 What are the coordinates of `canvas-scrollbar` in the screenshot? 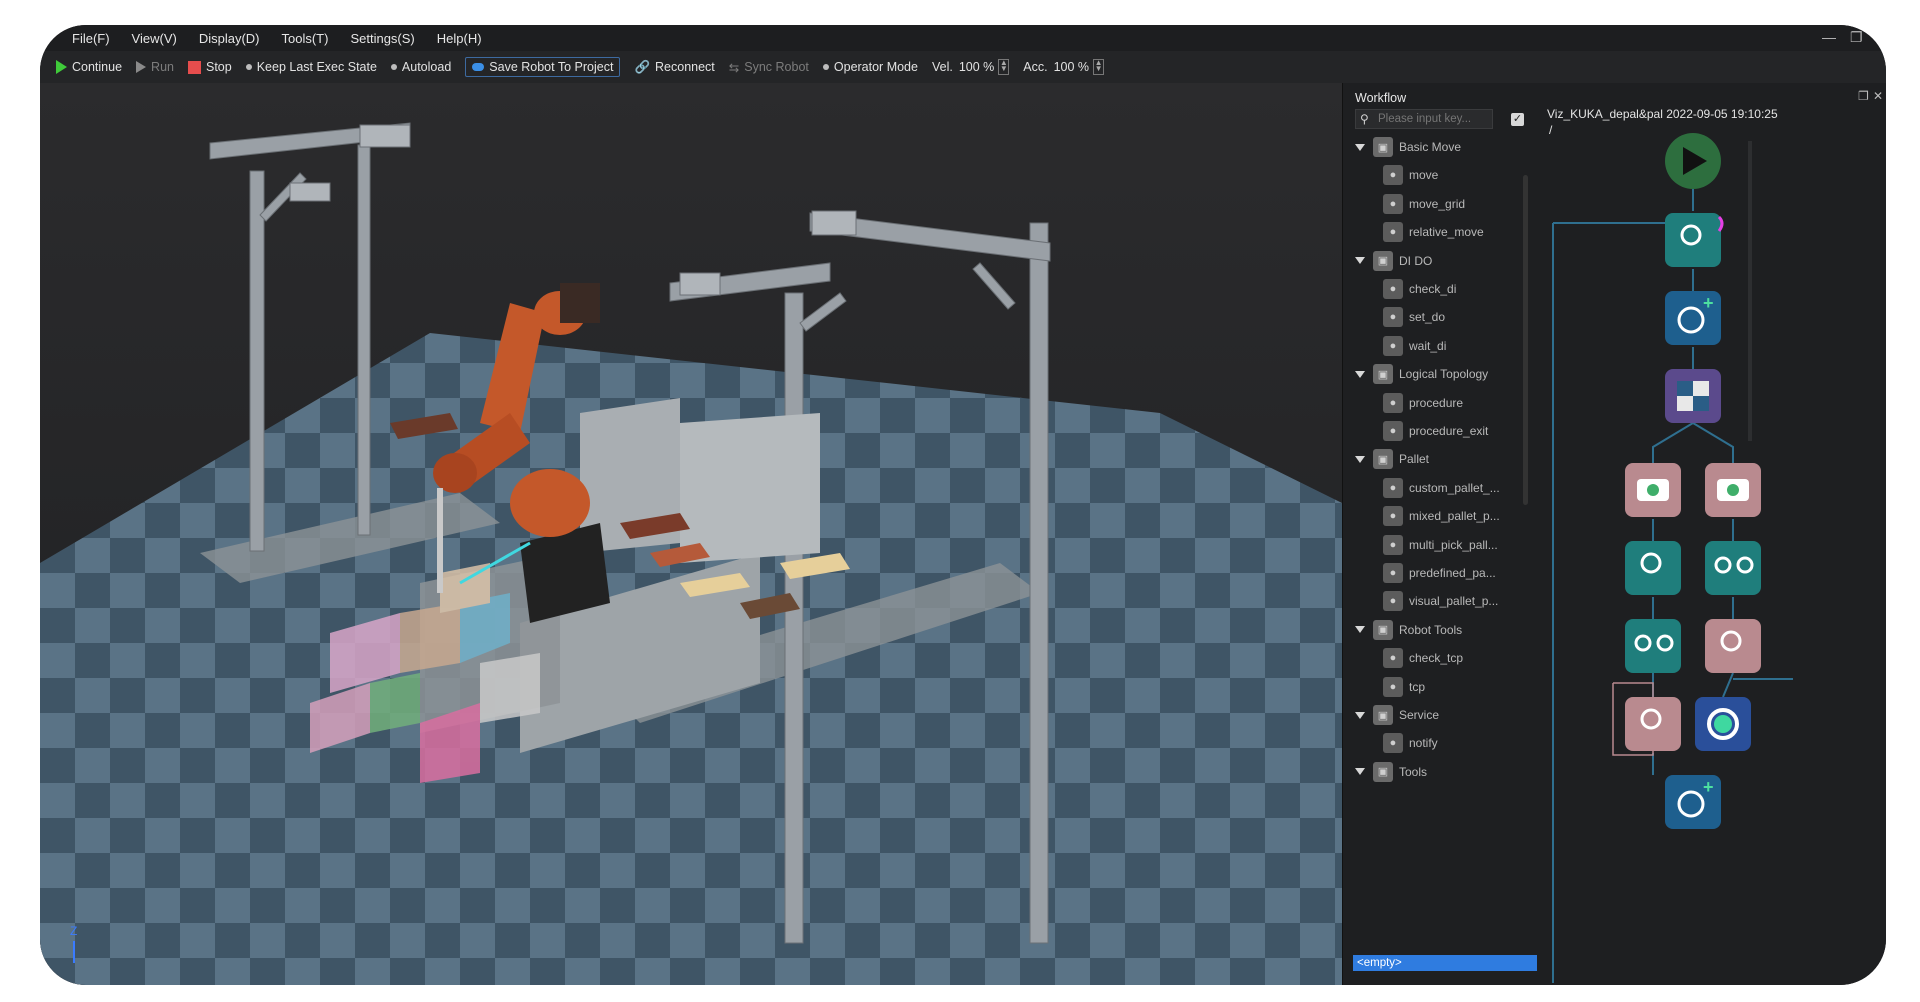 It's located at (1750, 291).